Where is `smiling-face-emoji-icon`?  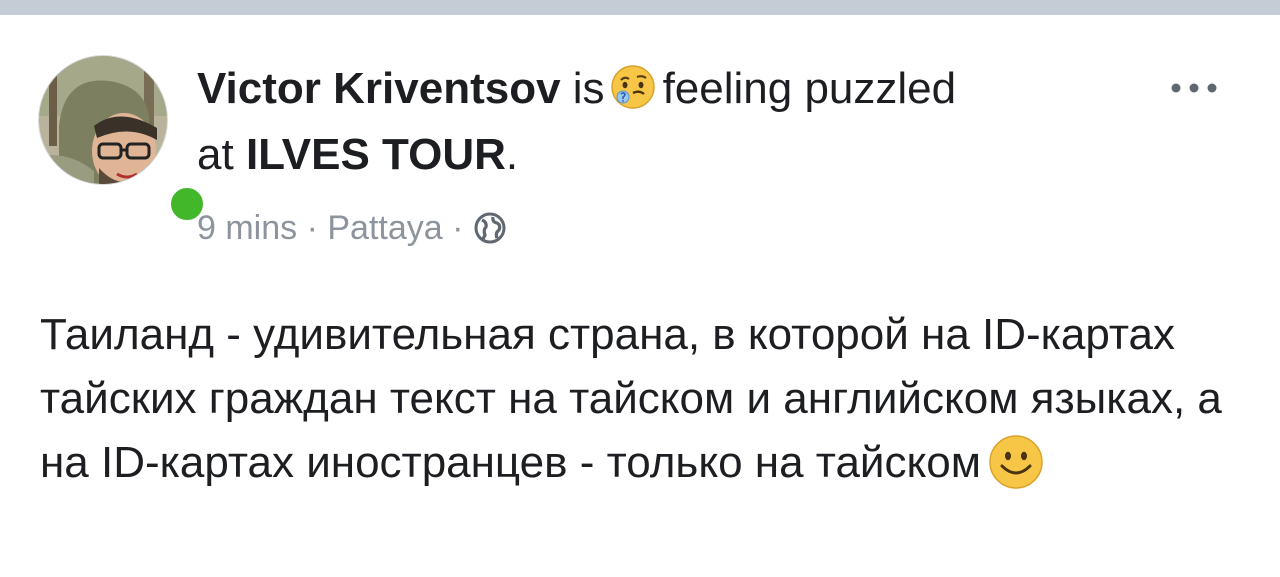 smiling-face-emoji-icon is located at coordinates (1016, 462).